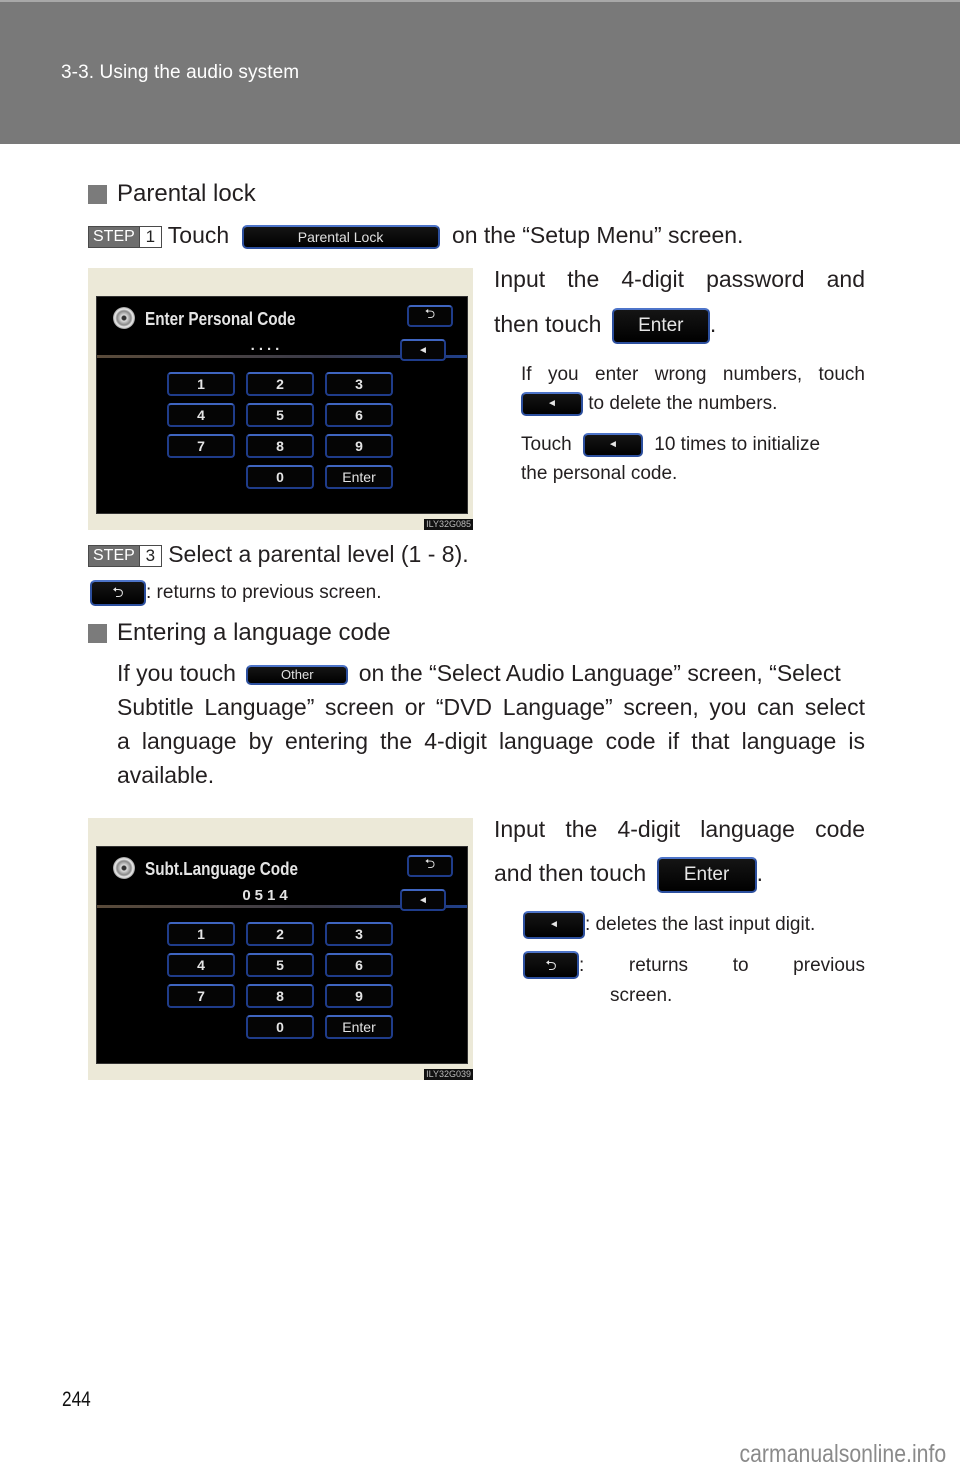  What do you see at coordinates (679, 279) in the screenshot?
I see `step2-line1: Input the 4-digit password and` at bounding box center [679, 279].